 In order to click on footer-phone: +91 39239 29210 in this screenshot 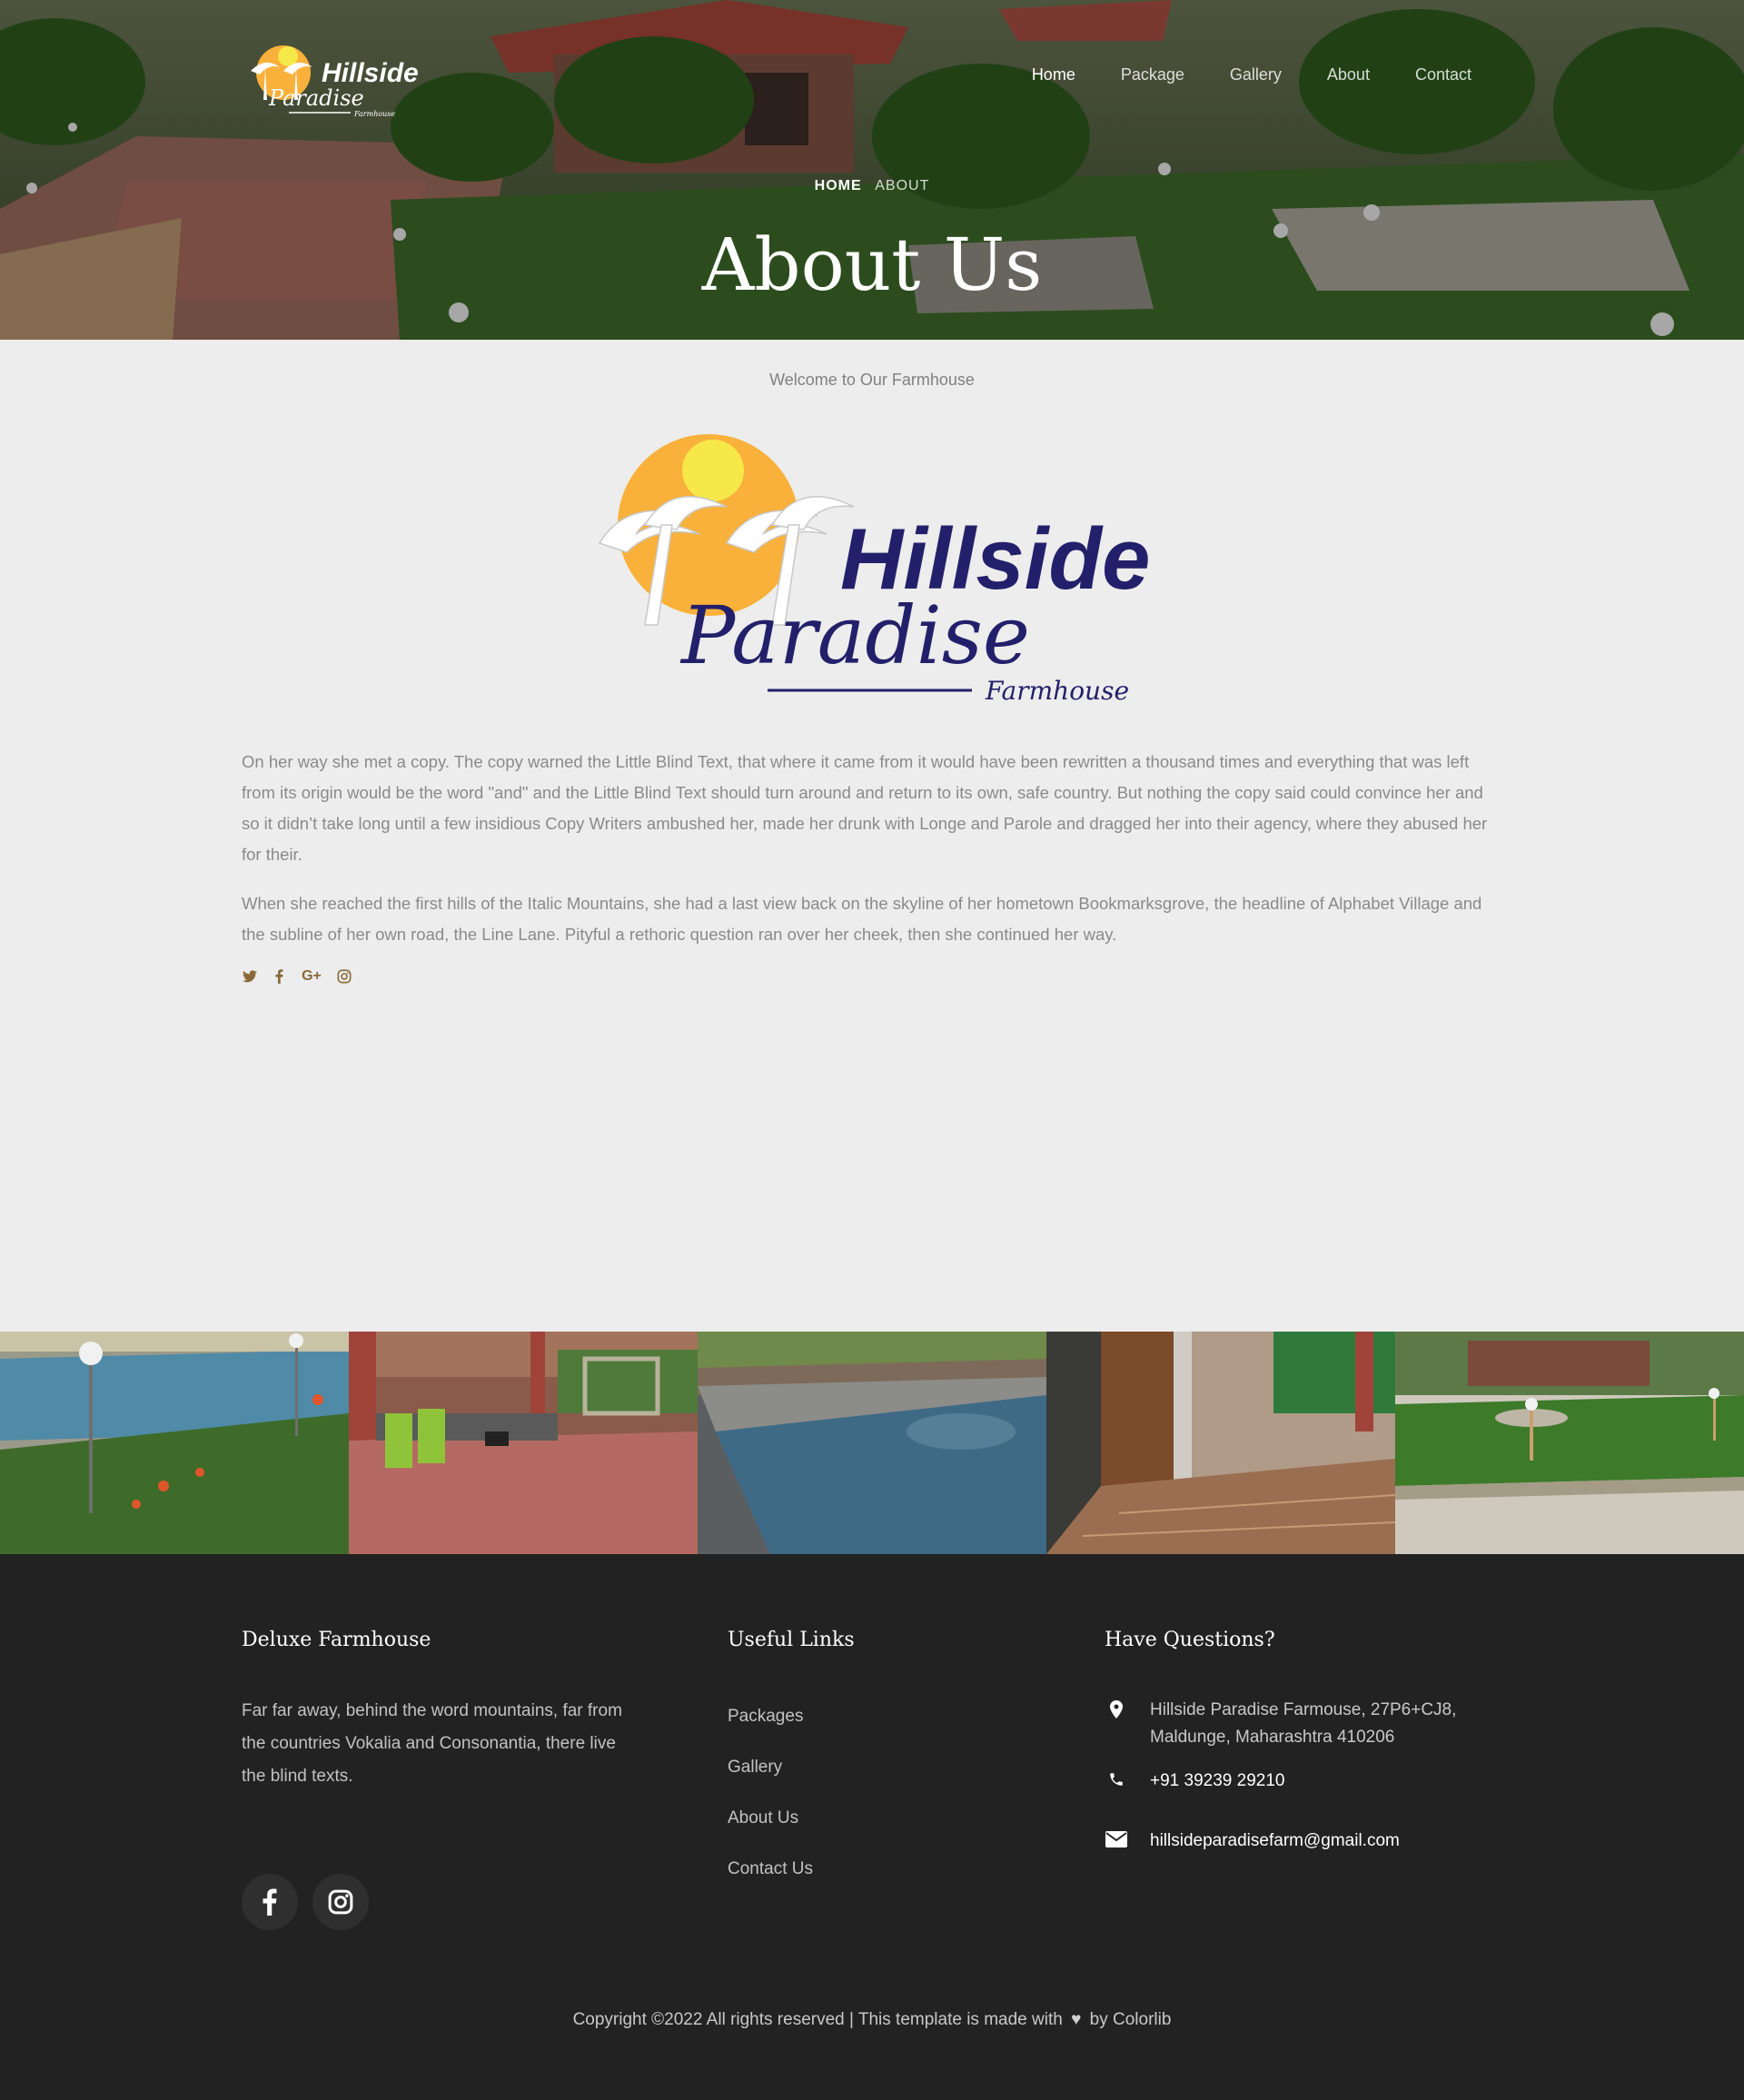, I will do `click(1217, 1781)`.